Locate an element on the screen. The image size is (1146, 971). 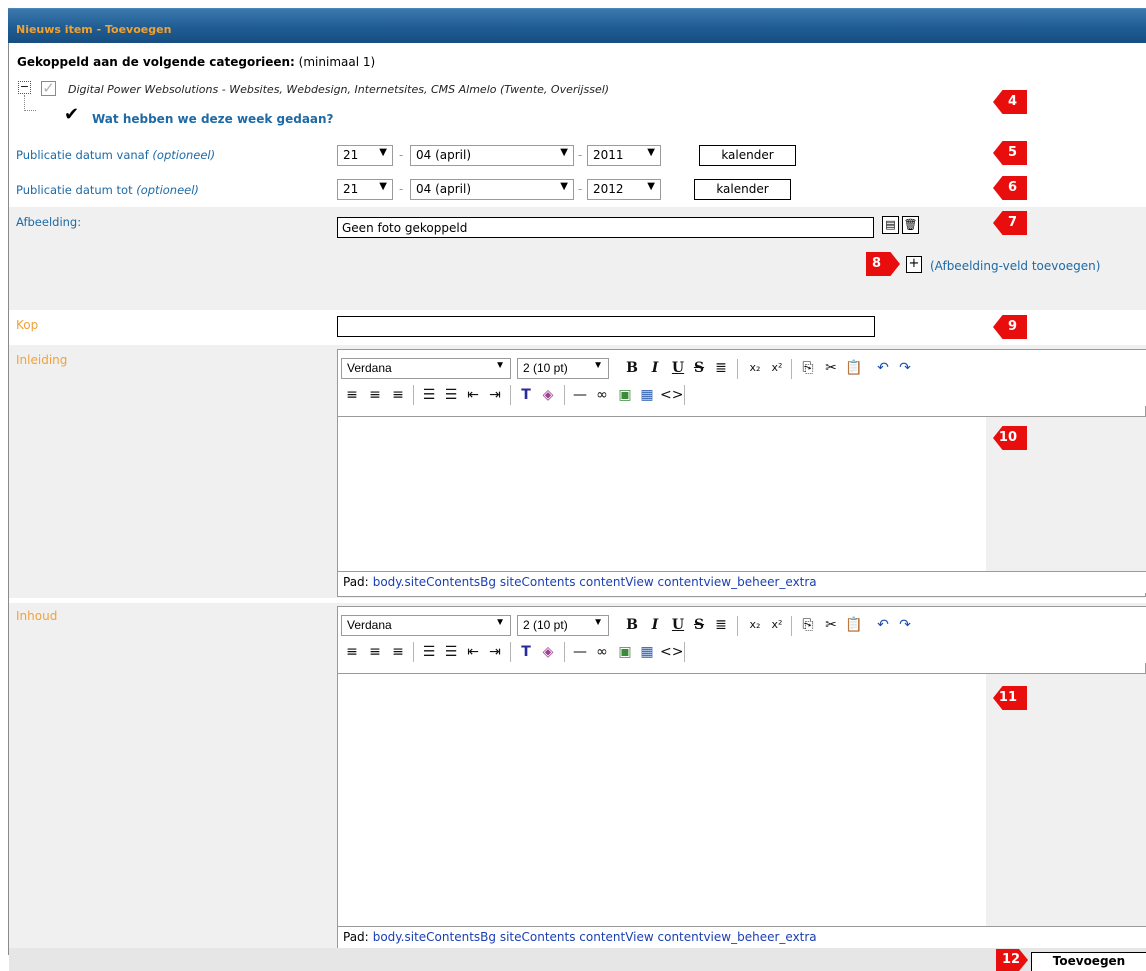
pub-to-month-select: 04 (april) ▼ is located at coordinates (492, 189).